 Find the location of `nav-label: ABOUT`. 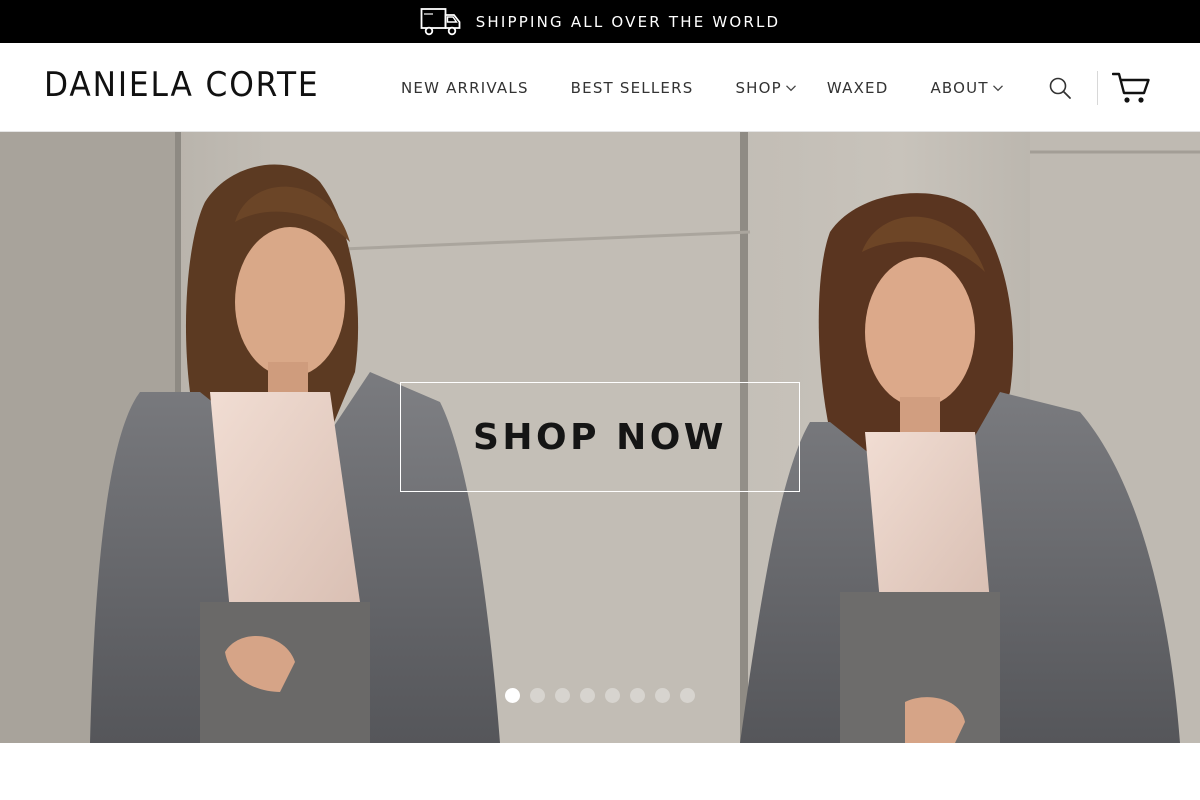

nav-label: ABOUT is located at coordinates (959, 87).